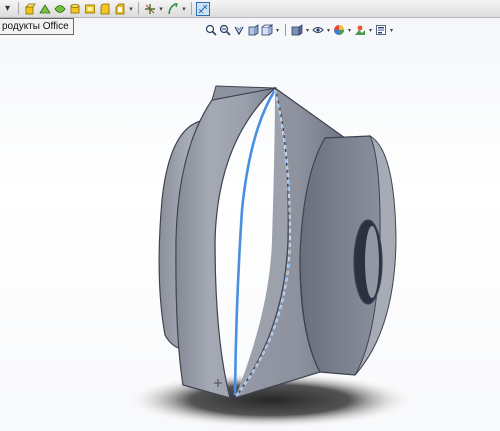 The width and height of the screenshot is (500, 431). Describe the element at coordinates (29, 8) in the screenshot. I see `extrude-icon` at that location.